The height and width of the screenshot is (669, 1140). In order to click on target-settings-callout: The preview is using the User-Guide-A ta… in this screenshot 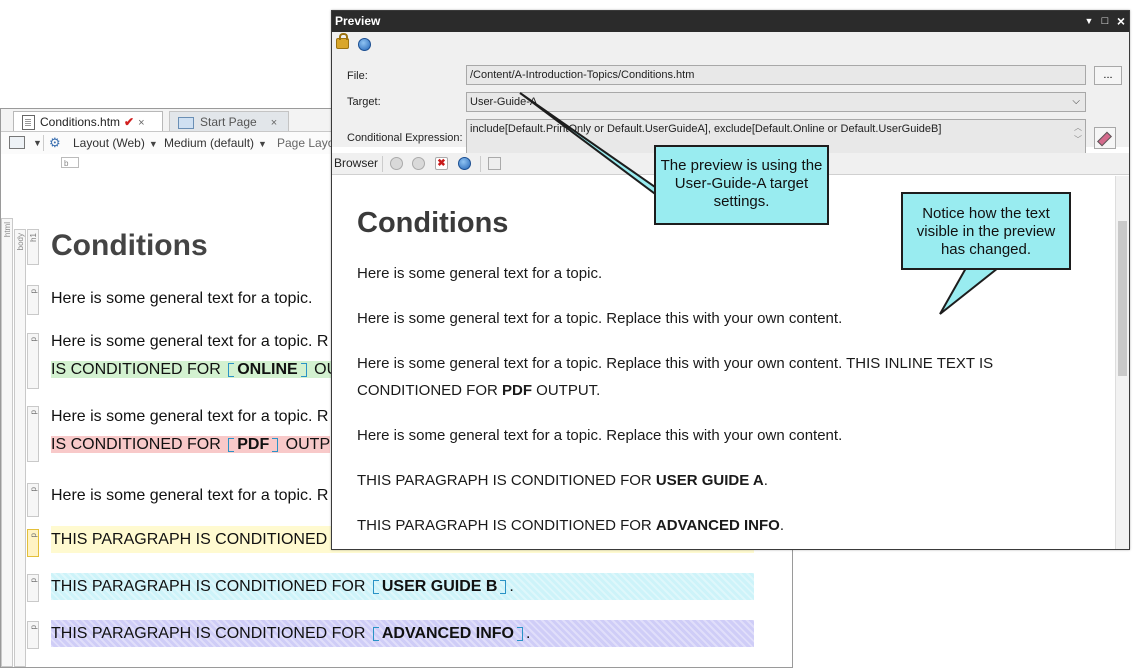, I will do `click(741, 185)`.